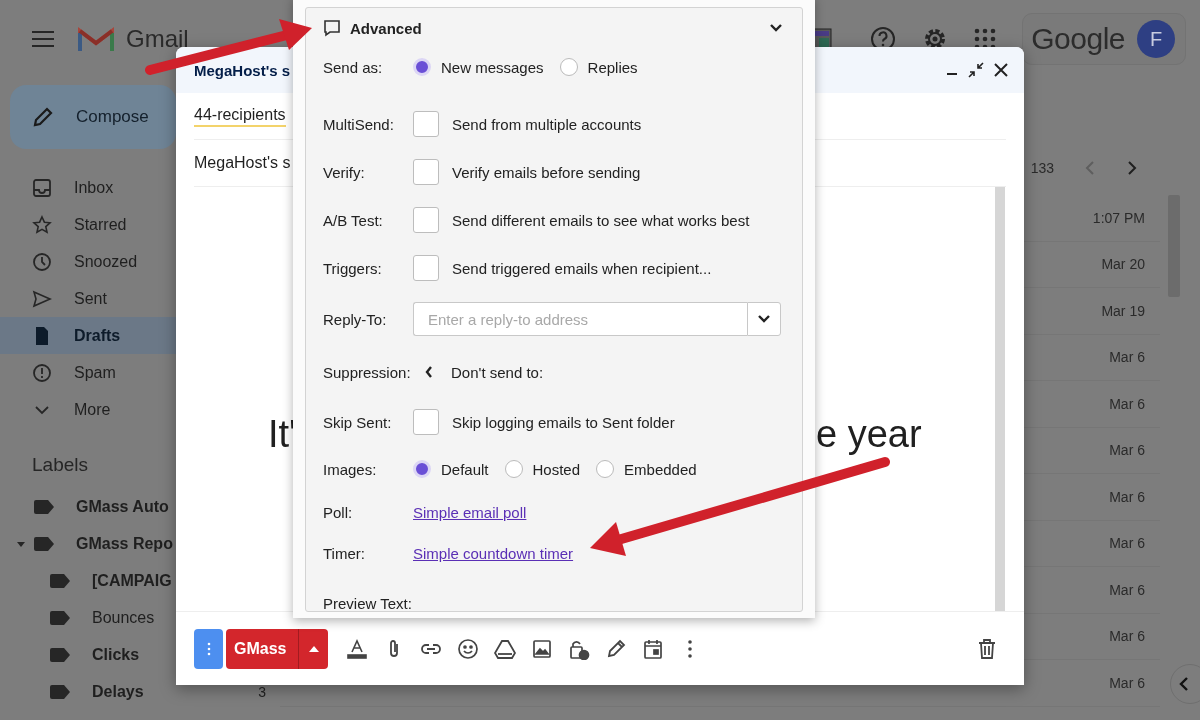 The height and width of the screenshot is (720, 1200). I want to click on label-item: [CAMPAIG, so click(140, 580).